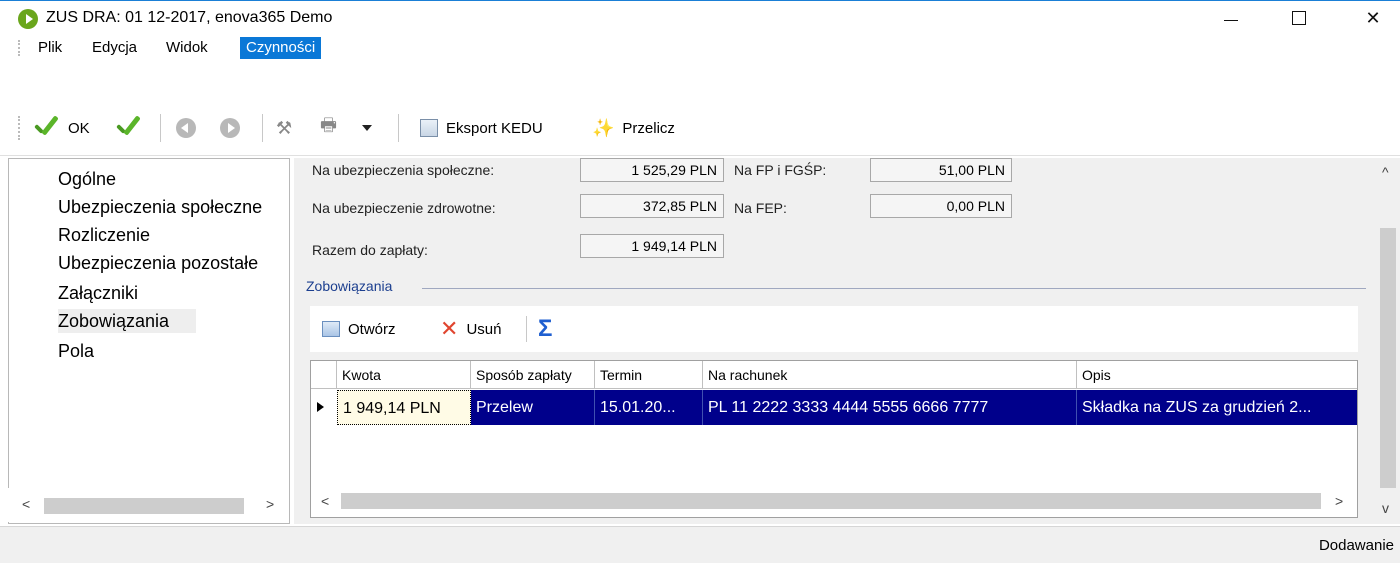 The height and width of the screenshot is (563, 1400). I want to click on tools-icon: ⚒, so click(284, 127).